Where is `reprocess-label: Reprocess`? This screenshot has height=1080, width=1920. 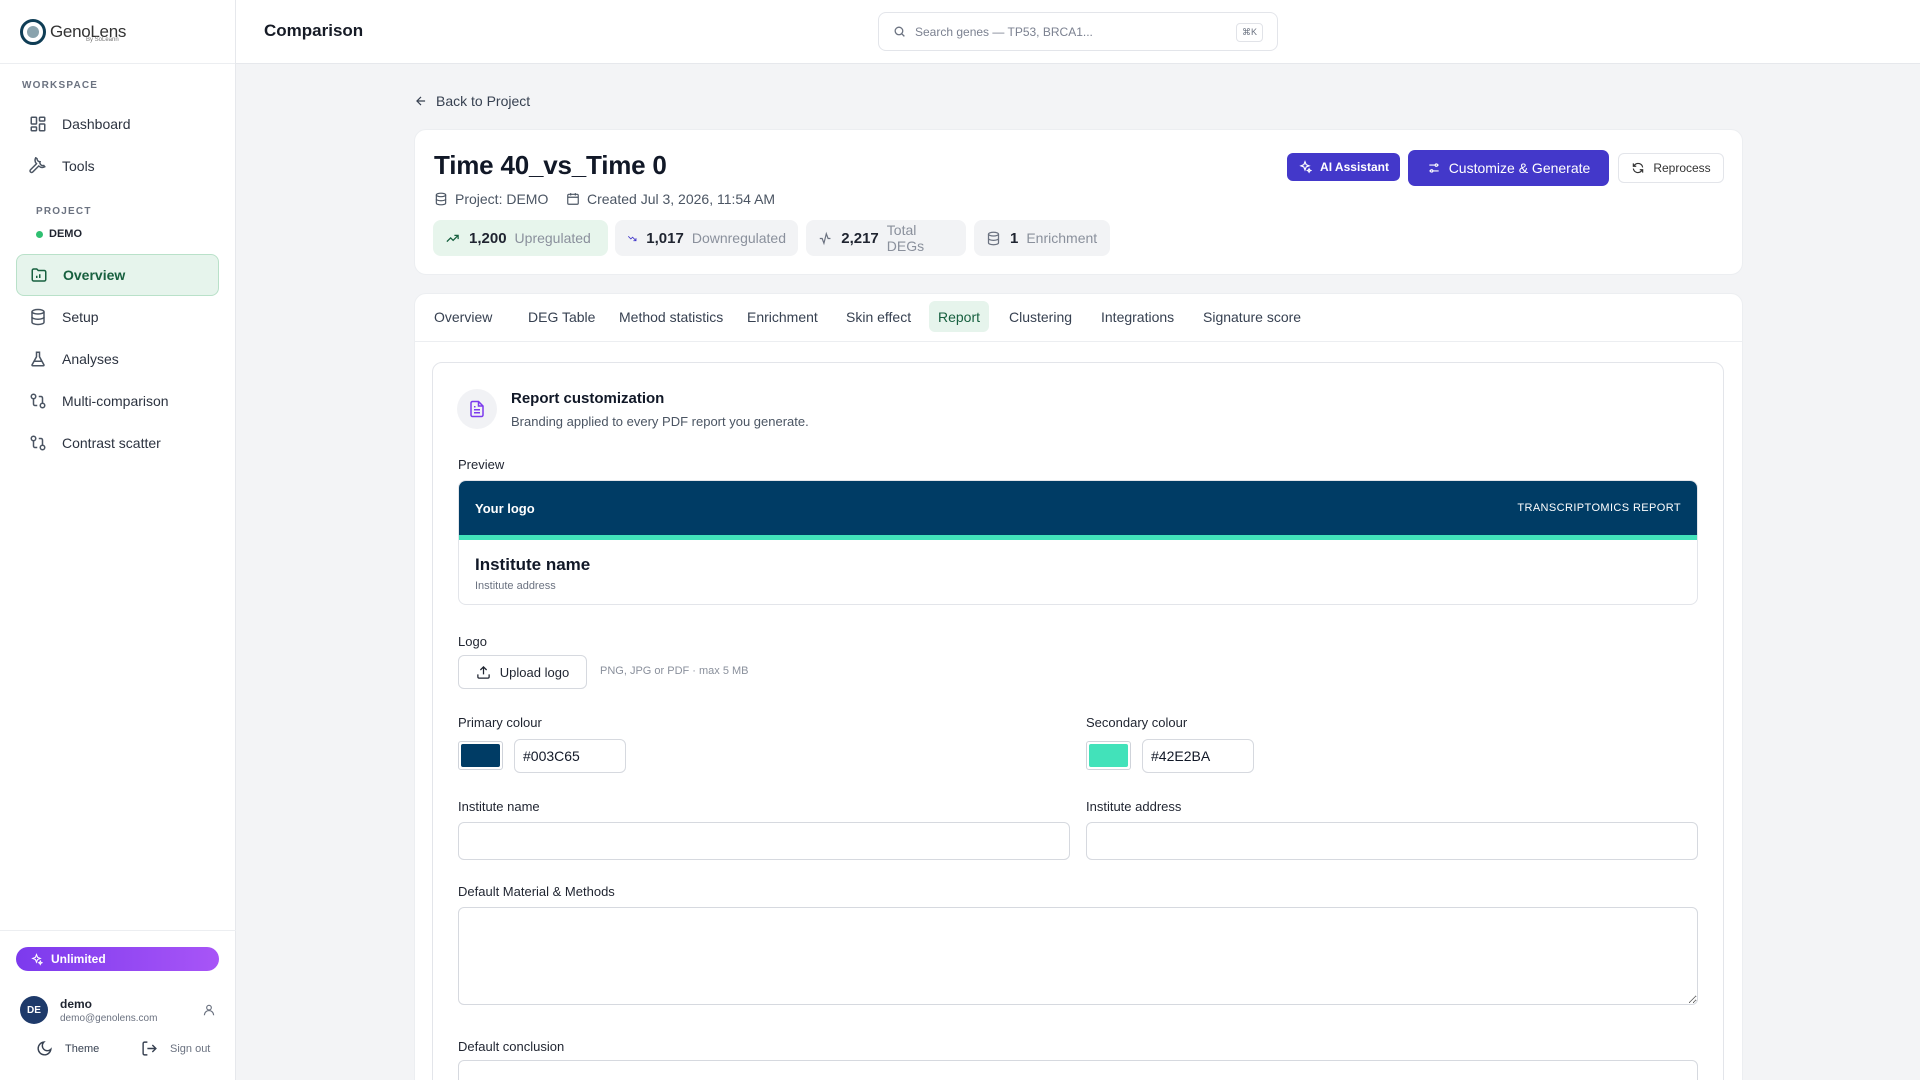 reprocess-label: Reprocess is located at coordinates (1682, 168).